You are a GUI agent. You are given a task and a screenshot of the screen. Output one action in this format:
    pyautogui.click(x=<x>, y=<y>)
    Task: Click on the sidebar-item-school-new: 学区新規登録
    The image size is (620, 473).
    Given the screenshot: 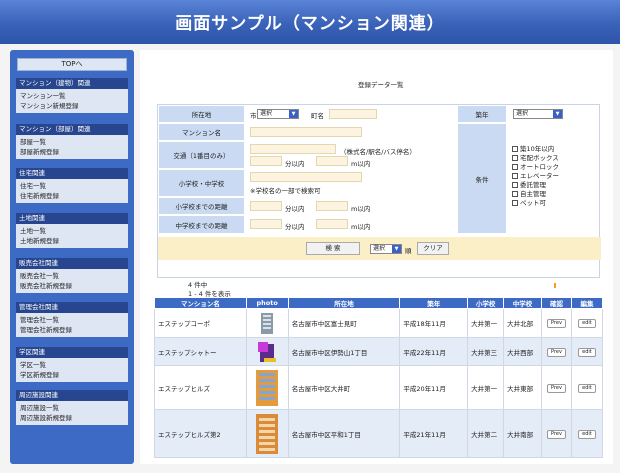 What is the action you would take?
    pyautogui.click(x=72, y=375)
    